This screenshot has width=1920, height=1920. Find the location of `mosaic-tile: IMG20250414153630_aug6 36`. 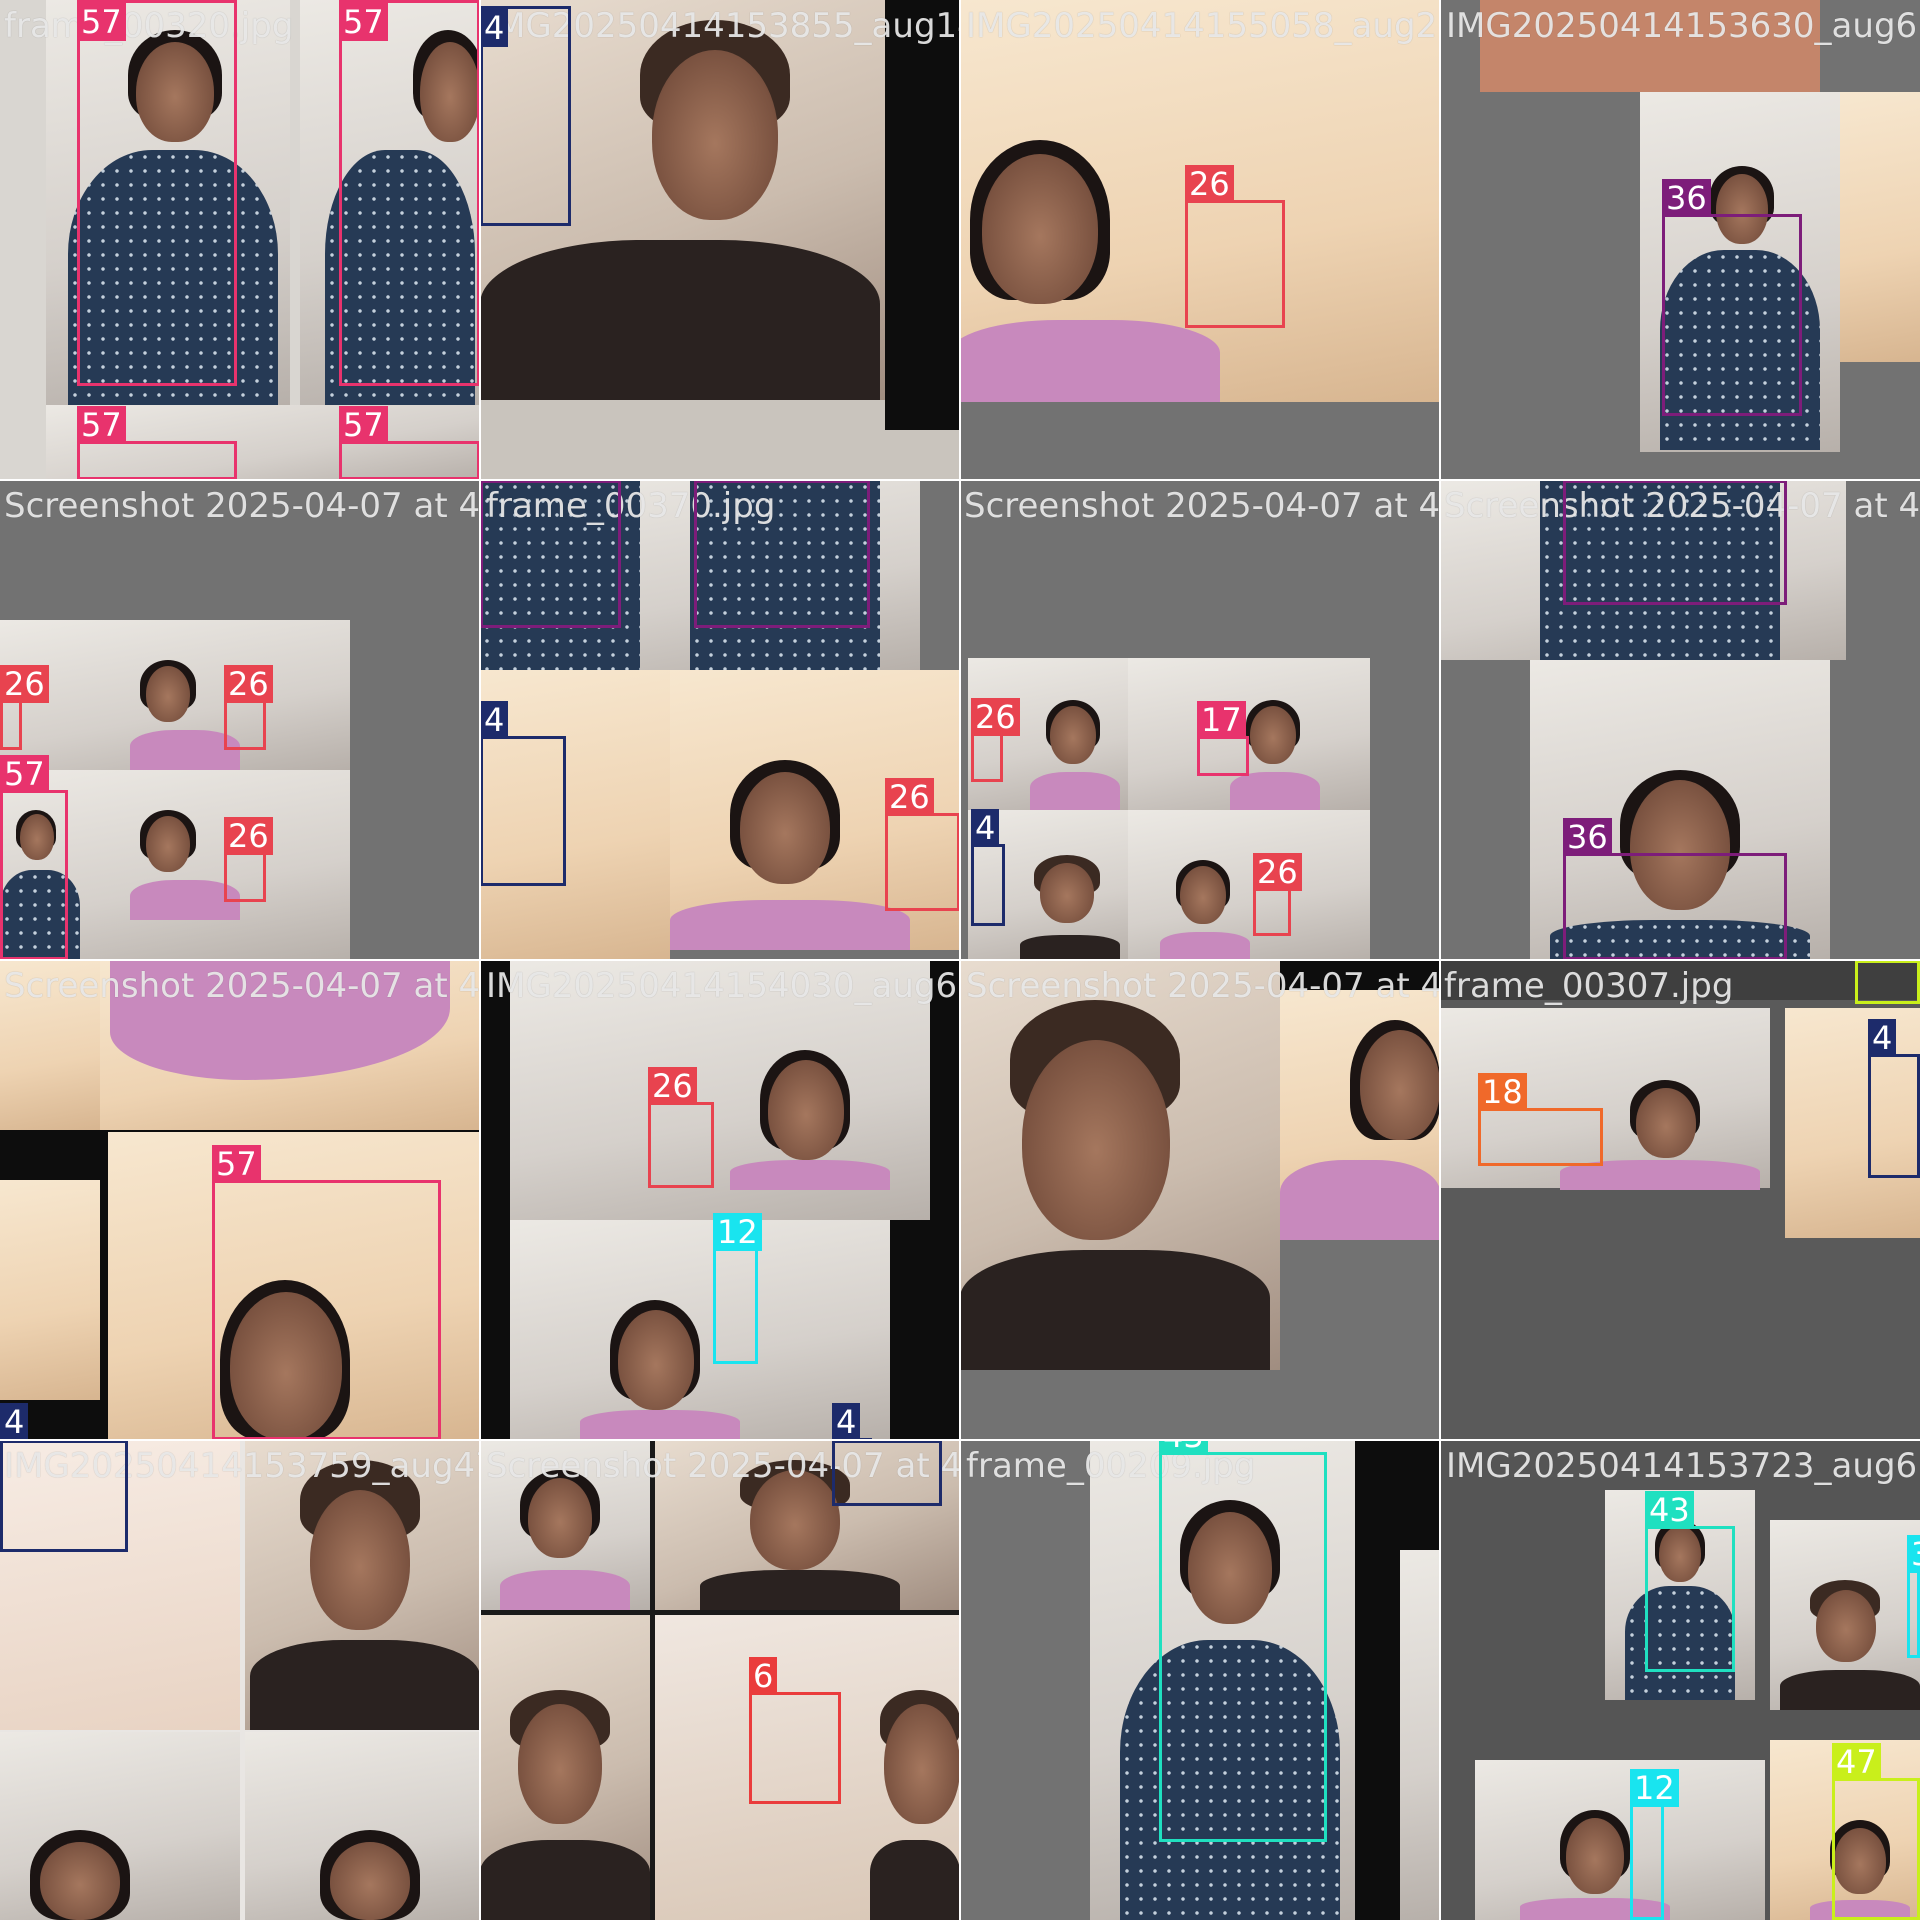

mosaic-tile: IMG20250414153630_aug6 36 is located at coordinates (1680, 240).